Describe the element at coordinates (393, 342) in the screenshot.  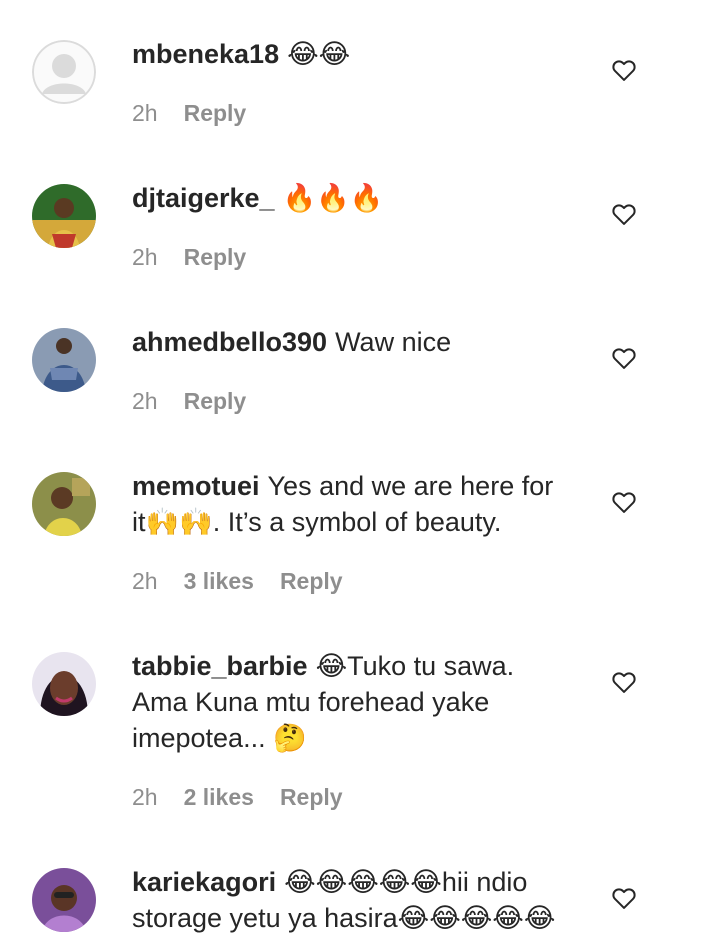
I see `comment-text: Waw nice` at that location.